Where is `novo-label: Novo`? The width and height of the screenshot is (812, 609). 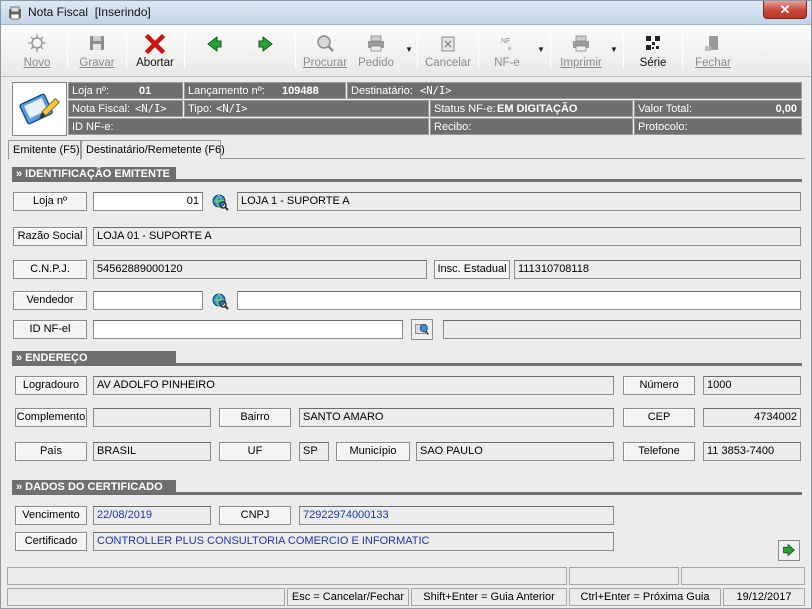
novo-label: Novo is located at coordinates (37, 63).